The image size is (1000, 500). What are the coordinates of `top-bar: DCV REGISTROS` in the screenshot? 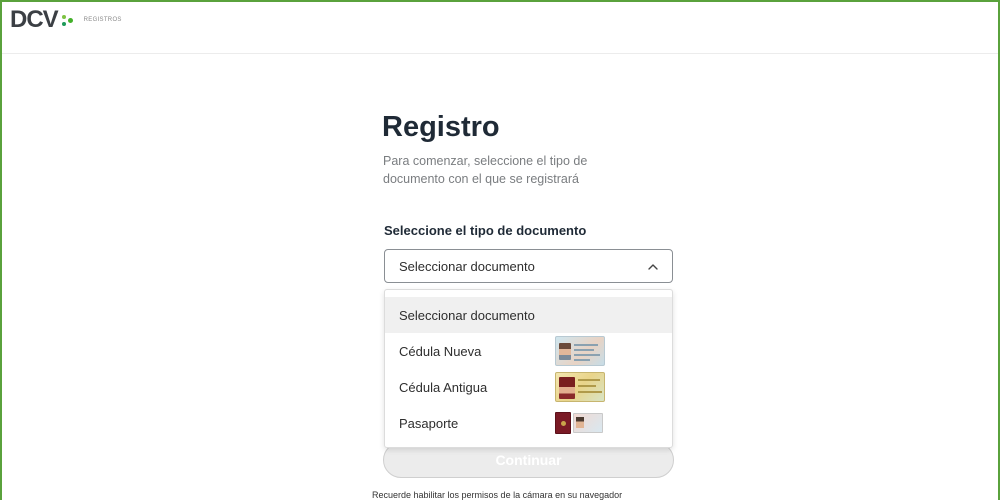 It's located at (500, 28).